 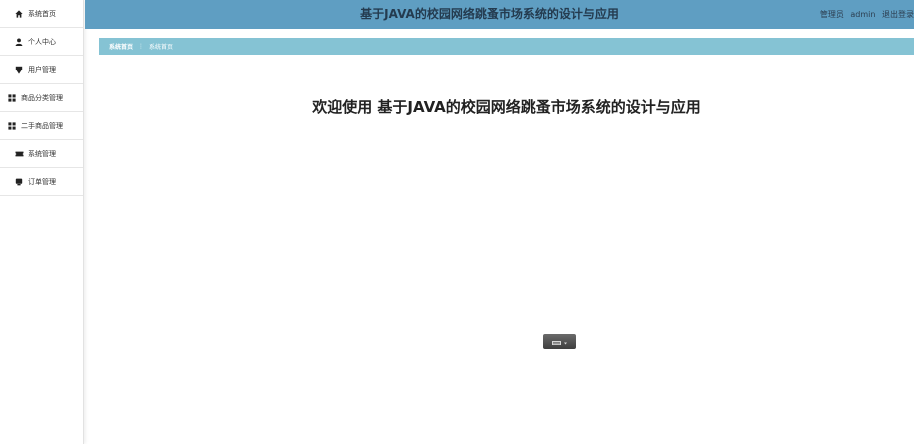 I want to click on sidebar-item-system: 系统管理, so click(x=41, y=154).